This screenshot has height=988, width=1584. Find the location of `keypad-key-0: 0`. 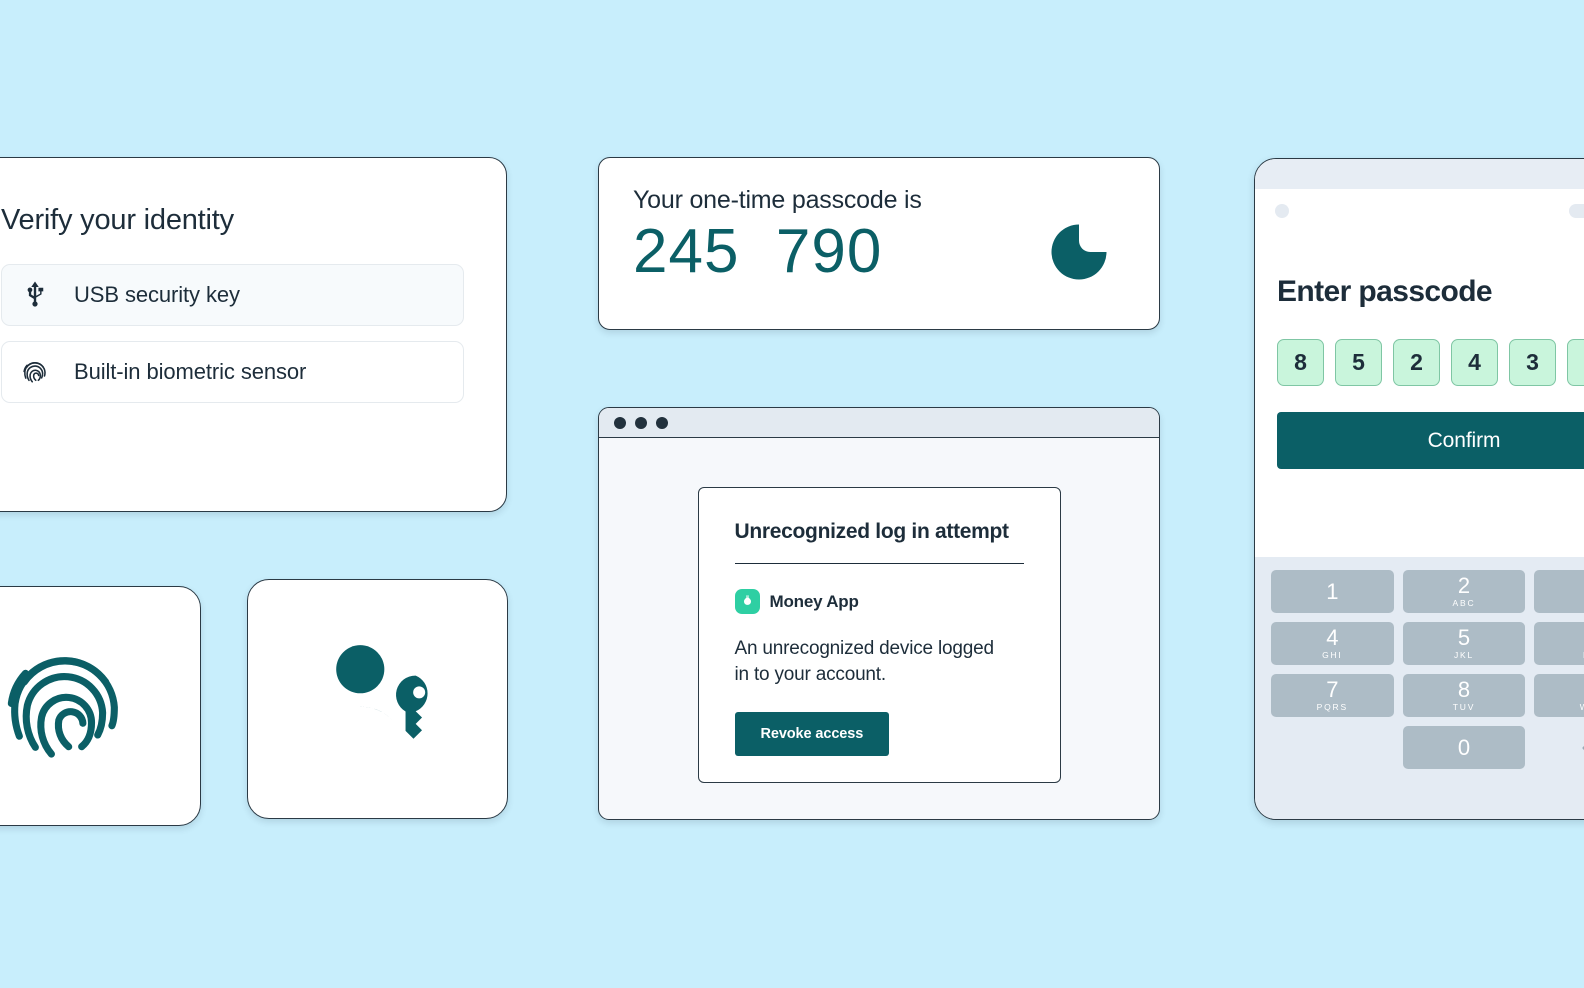

keypad-key-0: 0 is located at coordinates (1464, 747).